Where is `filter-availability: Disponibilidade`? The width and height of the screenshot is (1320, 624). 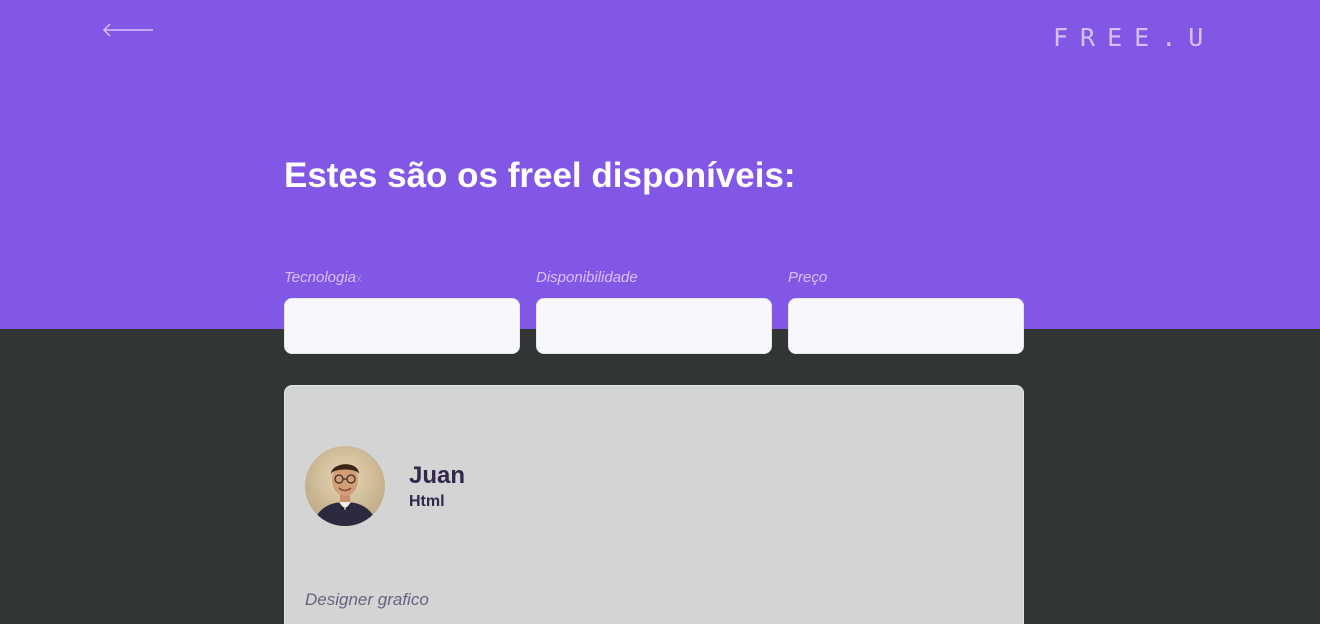 filter-availability: Disponibilidade is located at coordinates (654, 311).